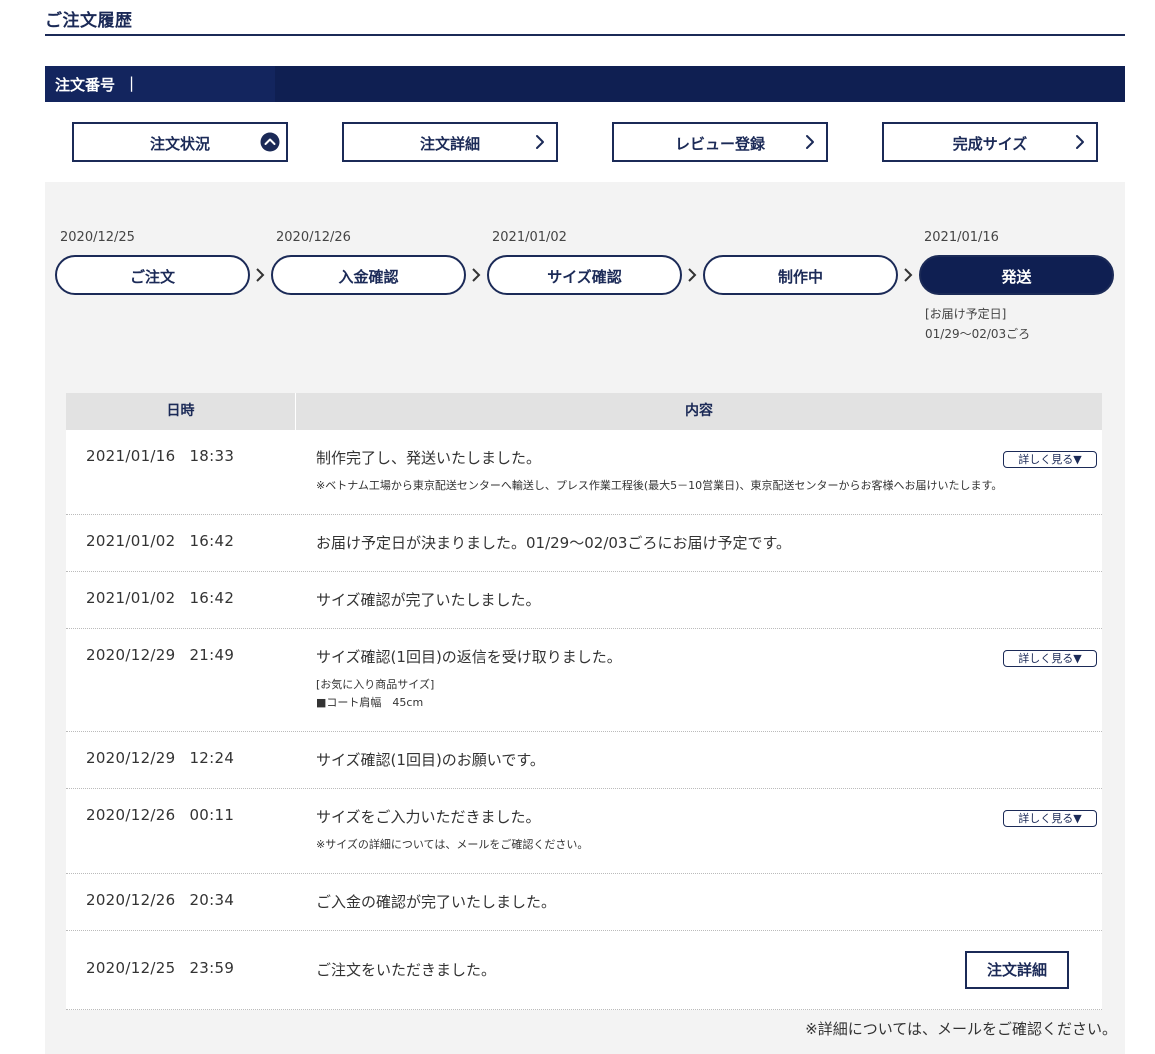 The width and height of the screenshot is (1155, 1054). What do you see at coordinates (428, 600) in the screenshot?
I see `row-text: サイズ確認が完了いたしました。` at bounding box center [428, 600].